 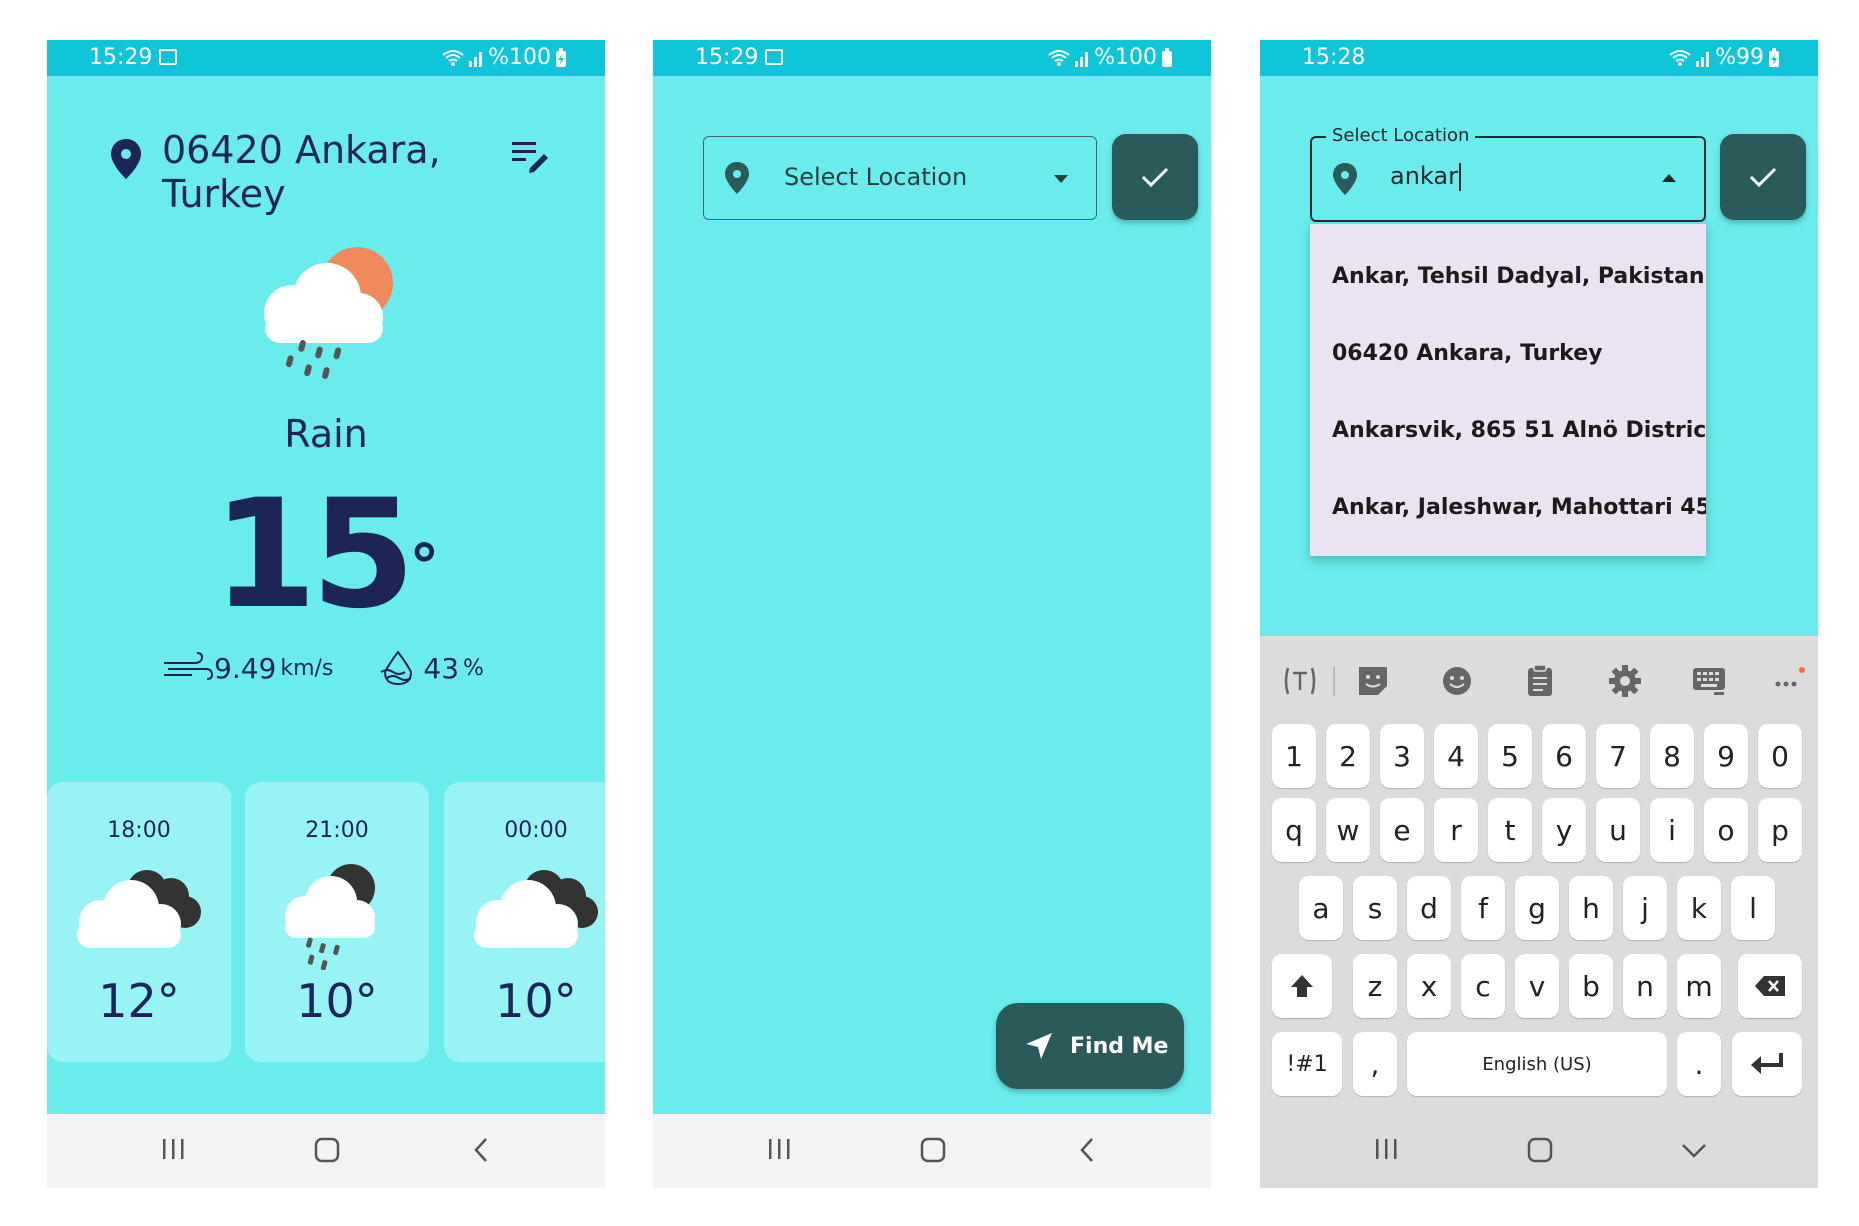 I want to click on settings-gear-icon, so click(x=1625, y=681).